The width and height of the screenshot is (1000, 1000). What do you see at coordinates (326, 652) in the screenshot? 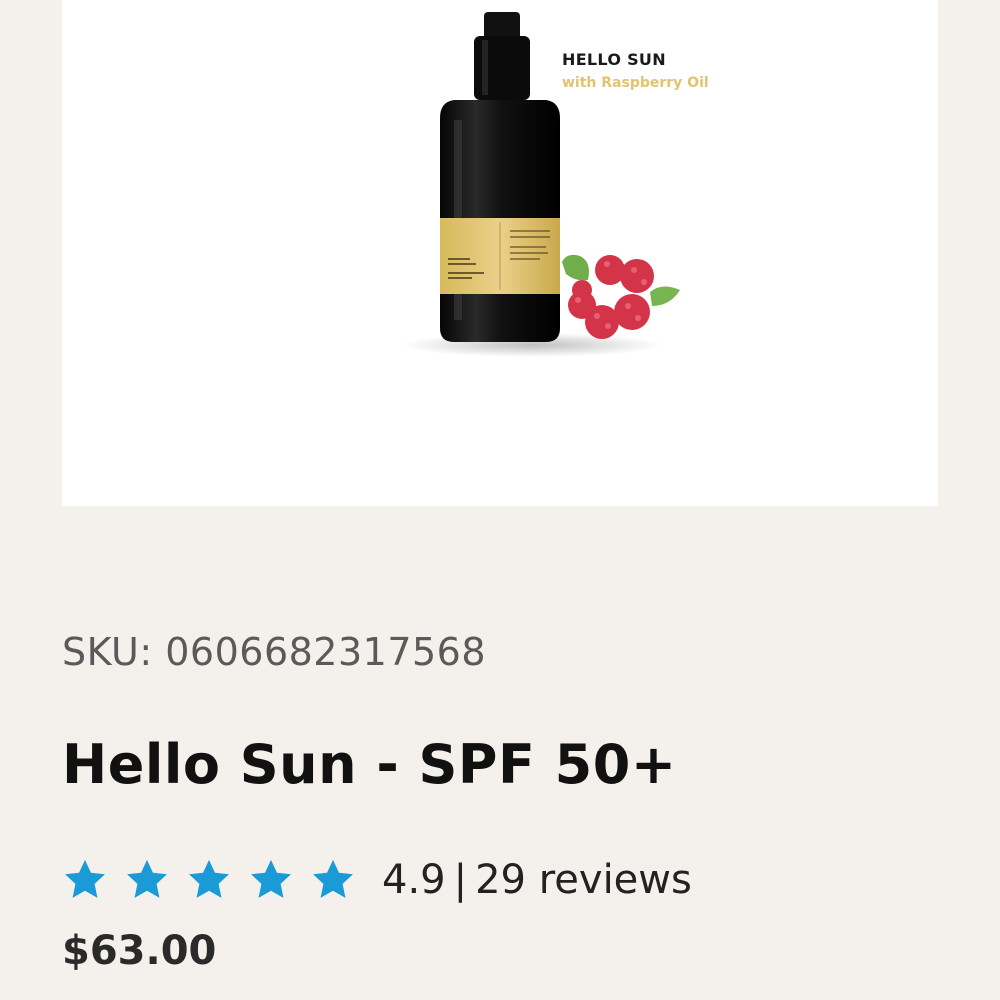
I see `sku-value: 0606682317568` at bounding box center [326, 652].